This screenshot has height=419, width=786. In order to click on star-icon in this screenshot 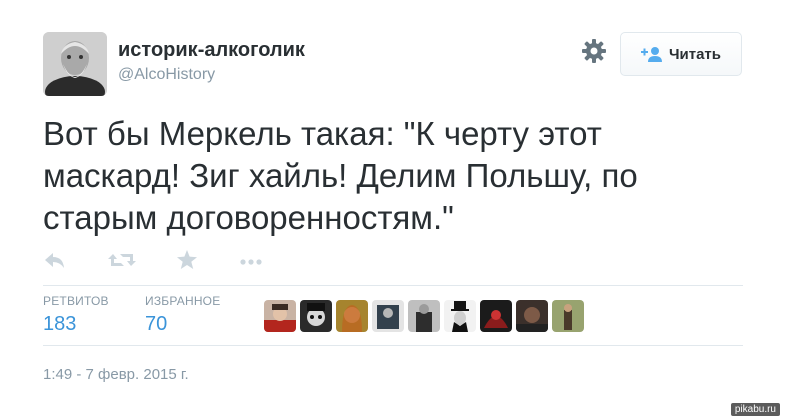, I will do `click(187, 262)`.